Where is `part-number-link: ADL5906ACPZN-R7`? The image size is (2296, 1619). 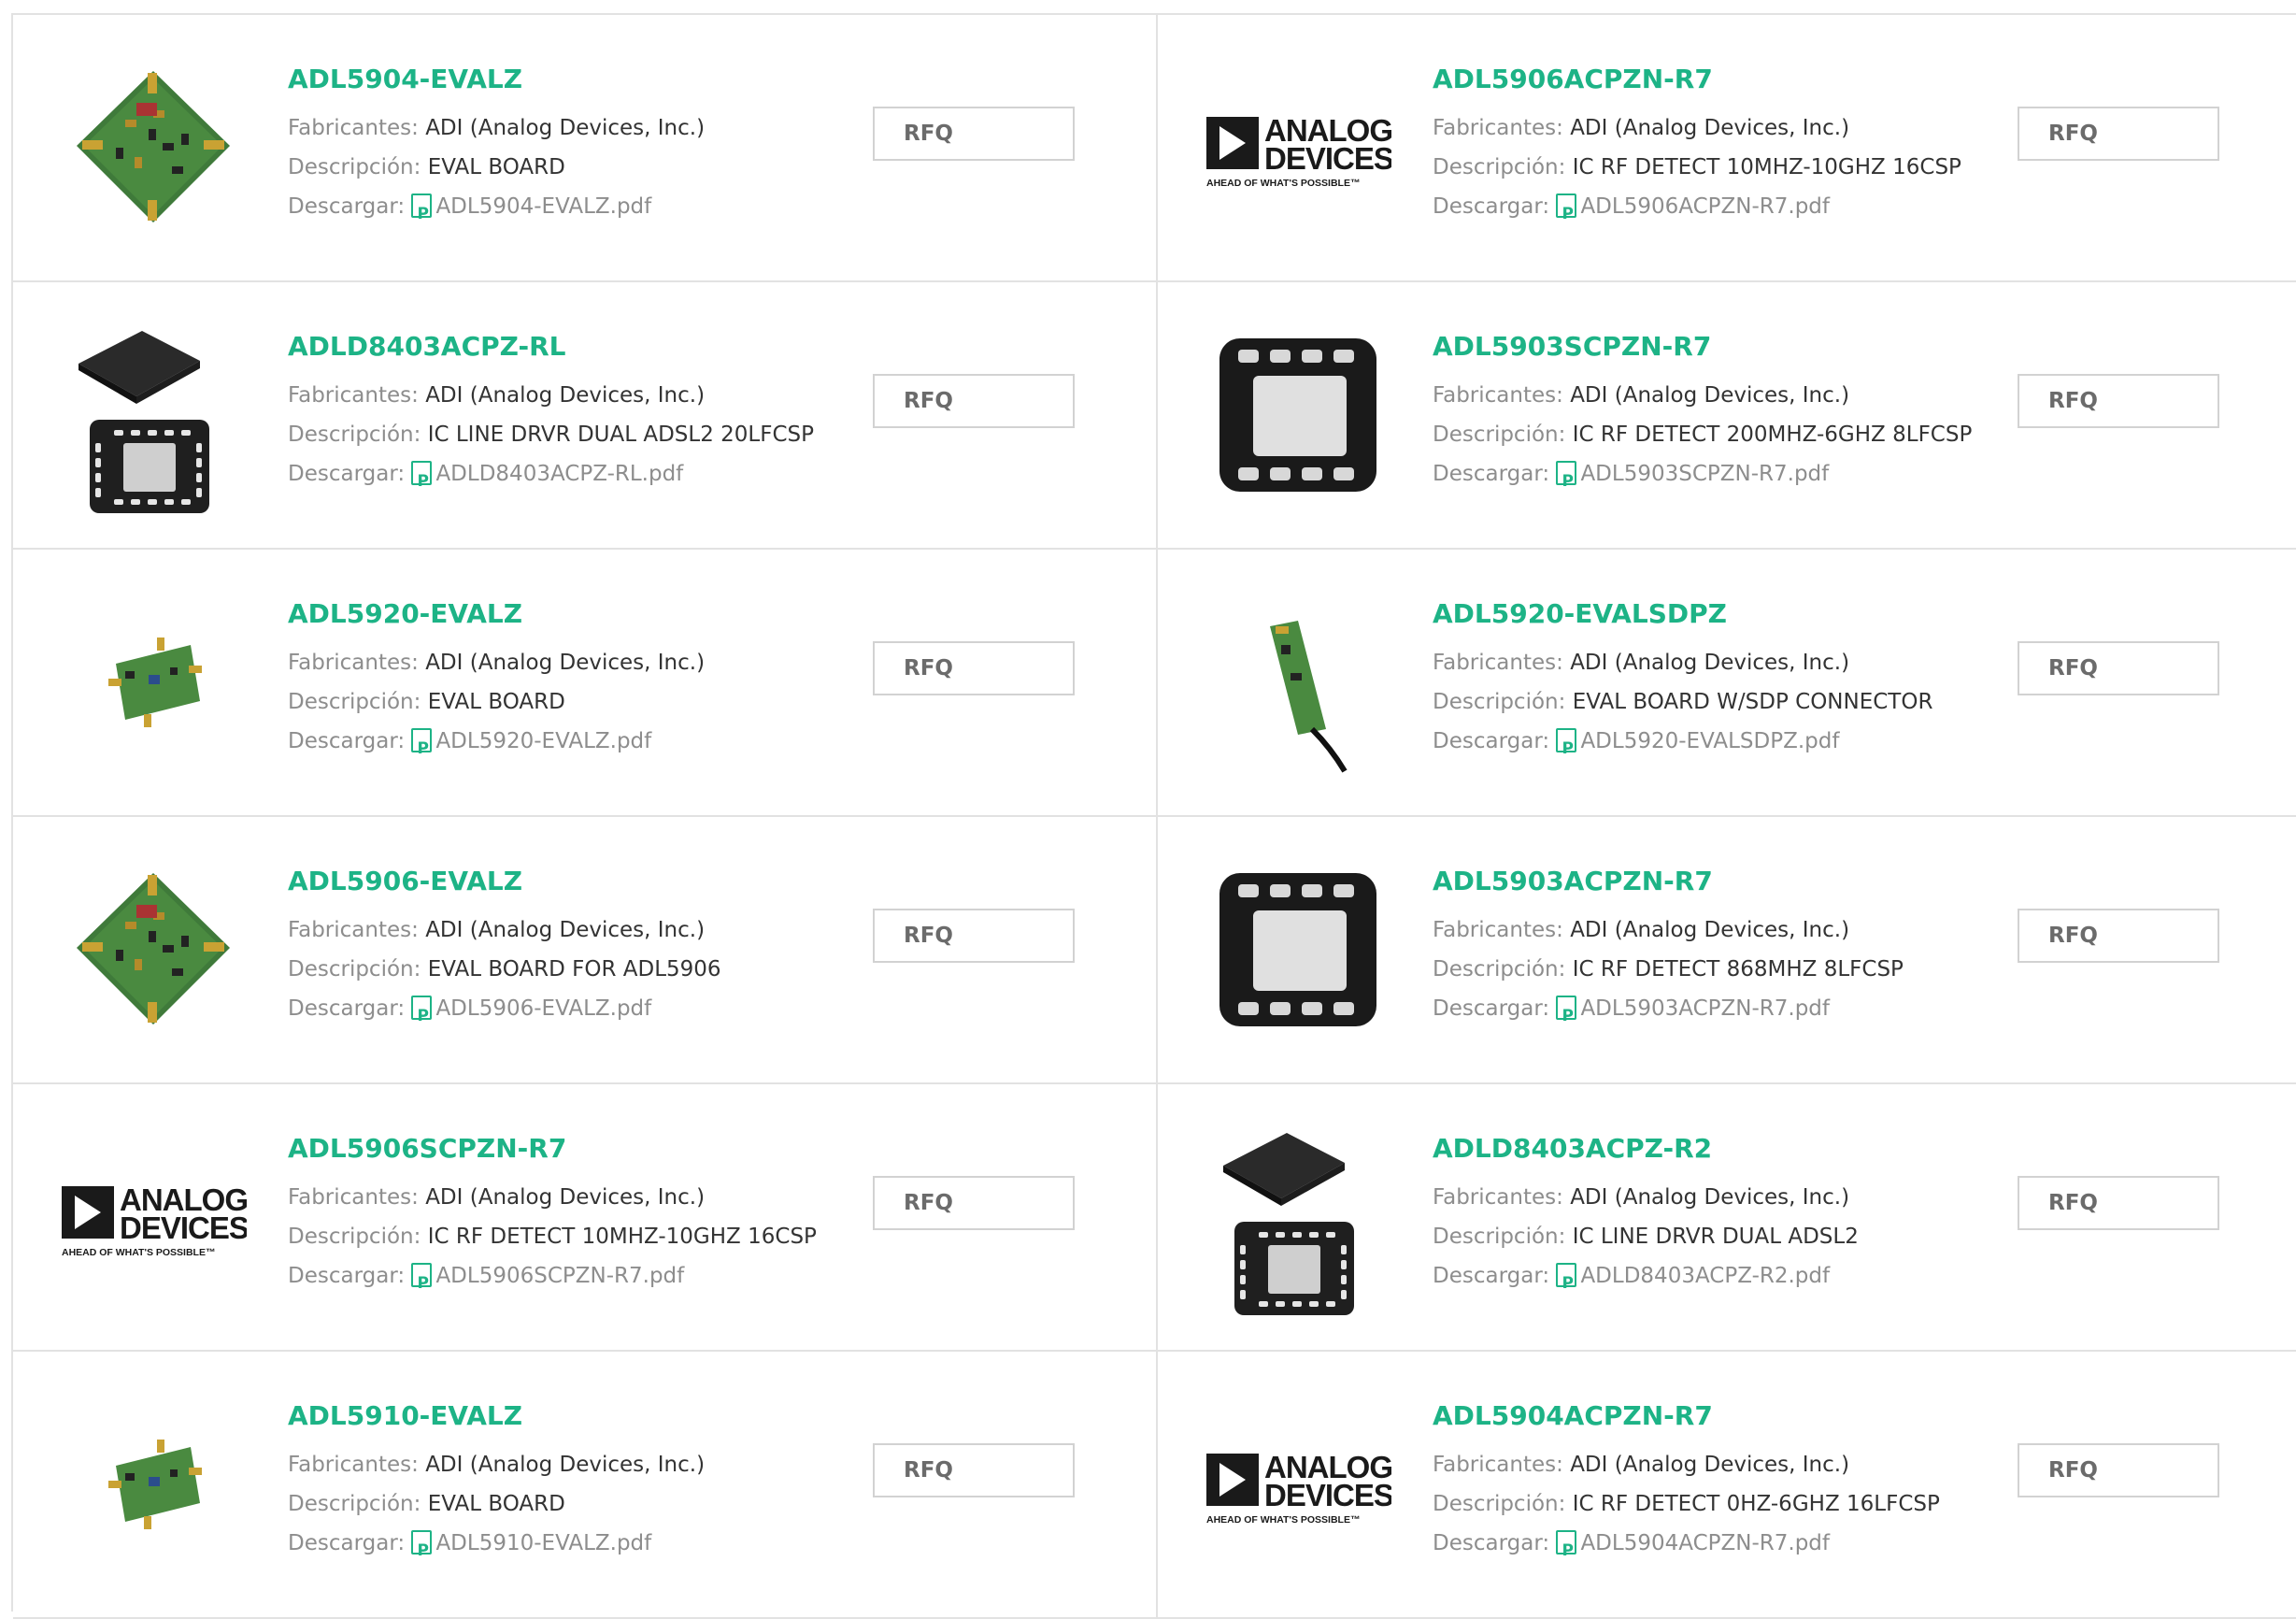
part-number-link: ADL5906ACPZN-R7 is located at coordinates (1713, 79).